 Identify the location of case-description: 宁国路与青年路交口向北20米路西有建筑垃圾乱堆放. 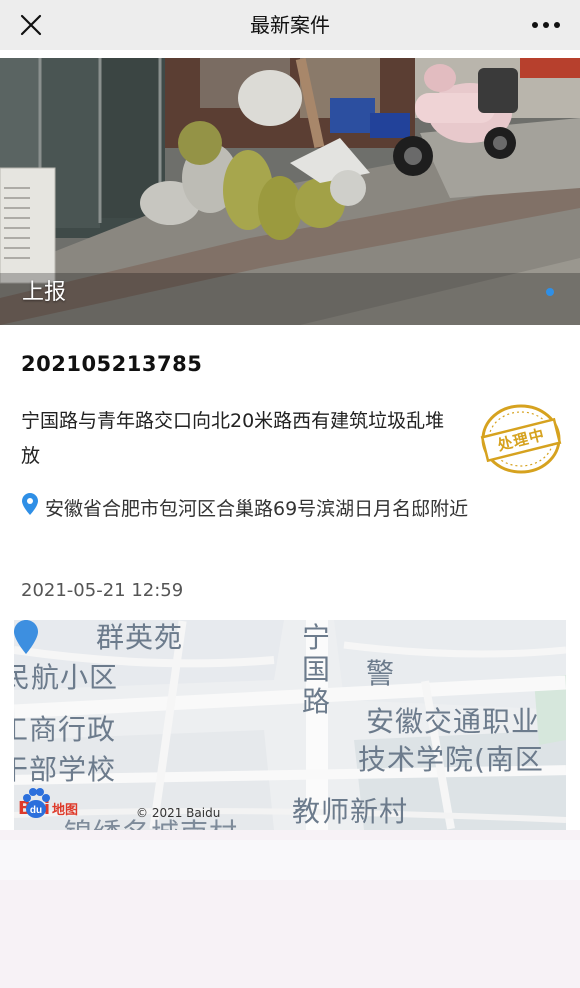
(233, 438).